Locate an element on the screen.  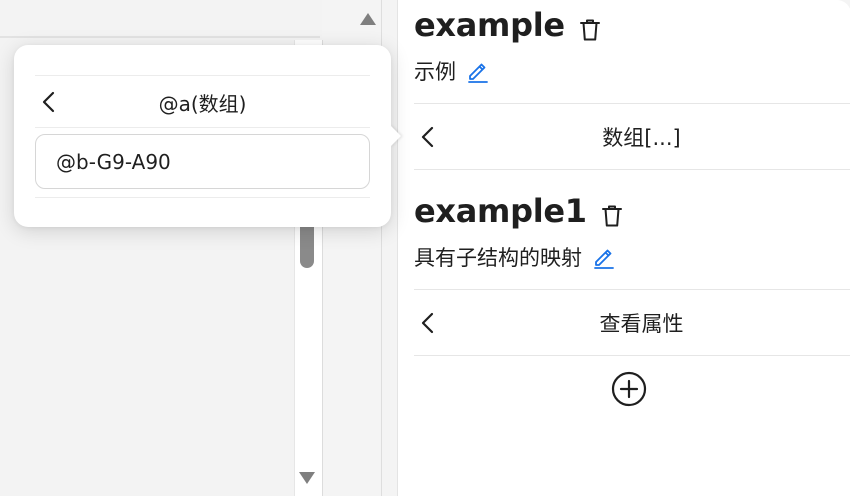
entry-subtitle: 示例 is located at coordinates (435, 72).